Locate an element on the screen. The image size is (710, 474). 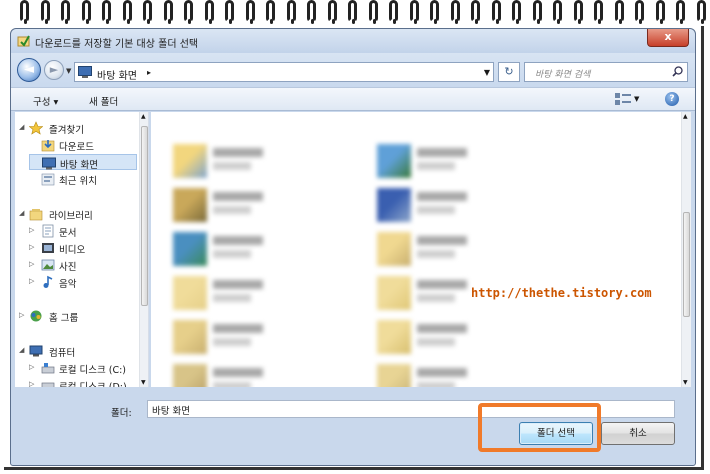
refresh-button: ↻ is located at coordinates (509, 72).